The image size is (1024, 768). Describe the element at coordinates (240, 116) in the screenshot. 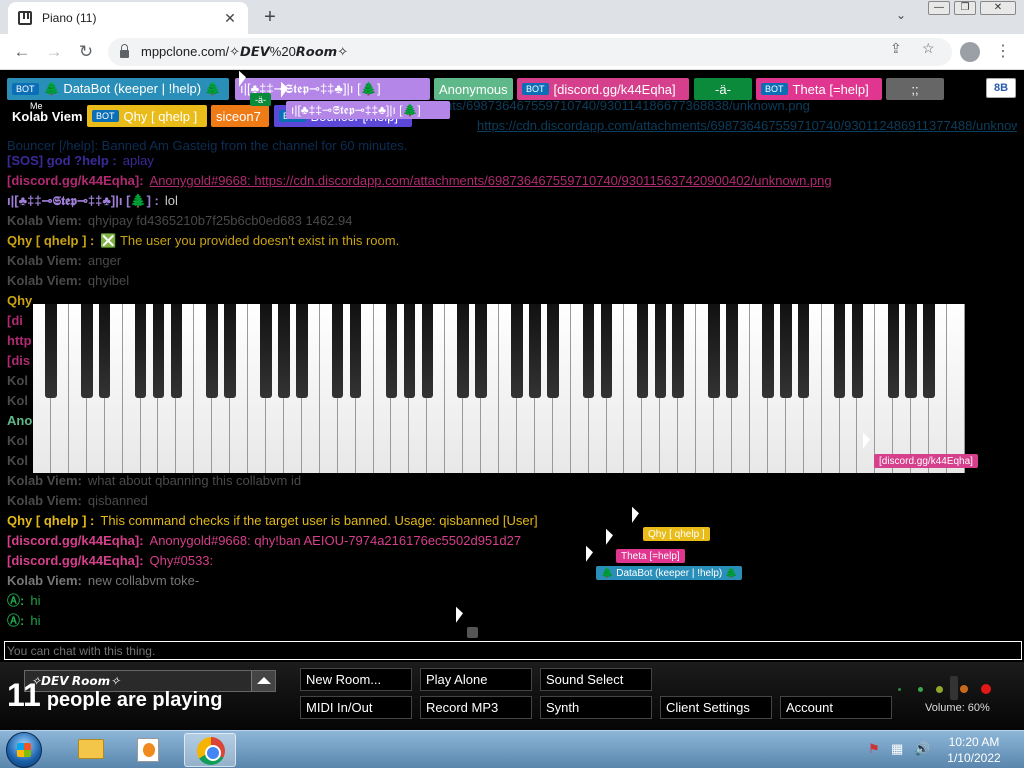

I see `user-tag-siceon: siceon7` at that location.